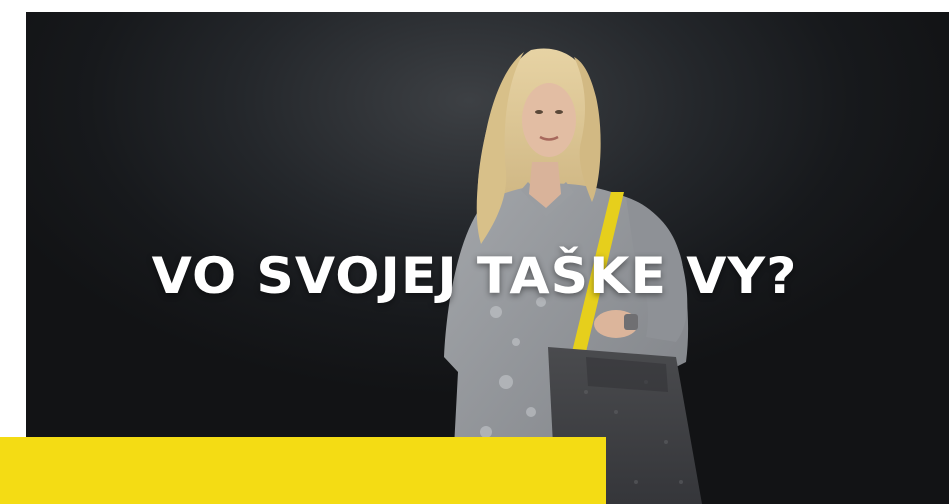 Image resolution: width=949 pixels, height=504 pixels. What do you see at coordinates (549, 120) in the screenshot?
I see `face` at bounding box center [549, 120].